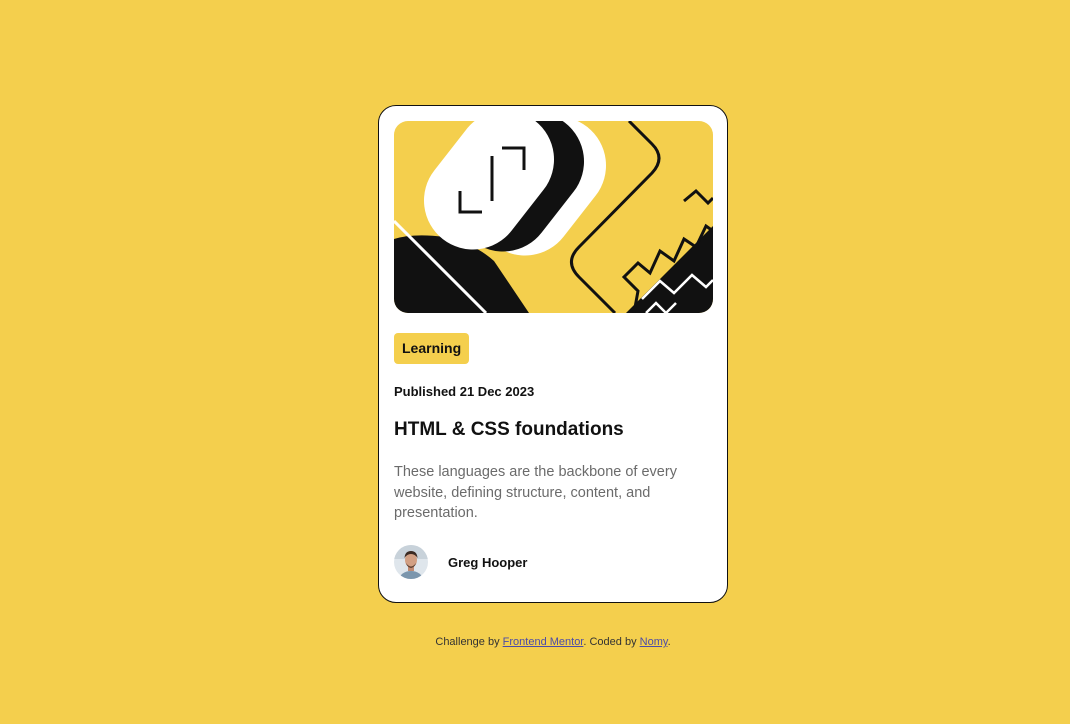 This screenshot has height=724, width=1070. Describe the element at coordinates (509, 430) in the screenshot. I see `card-title: HTML & CSS foundations` at that location.